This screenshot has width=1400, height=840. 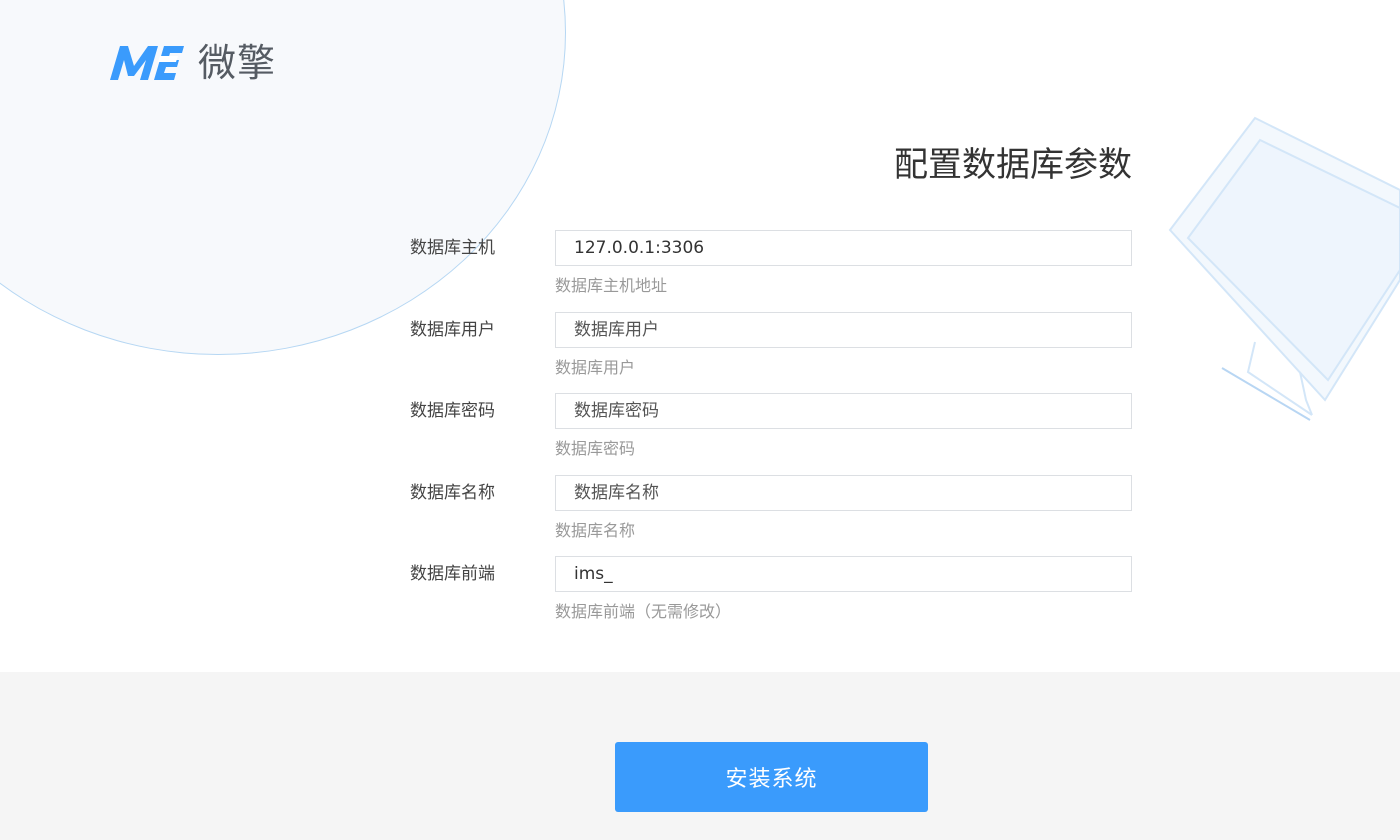 I want to click on db-name-label: 数据库名称, so click(x=452, y=492).